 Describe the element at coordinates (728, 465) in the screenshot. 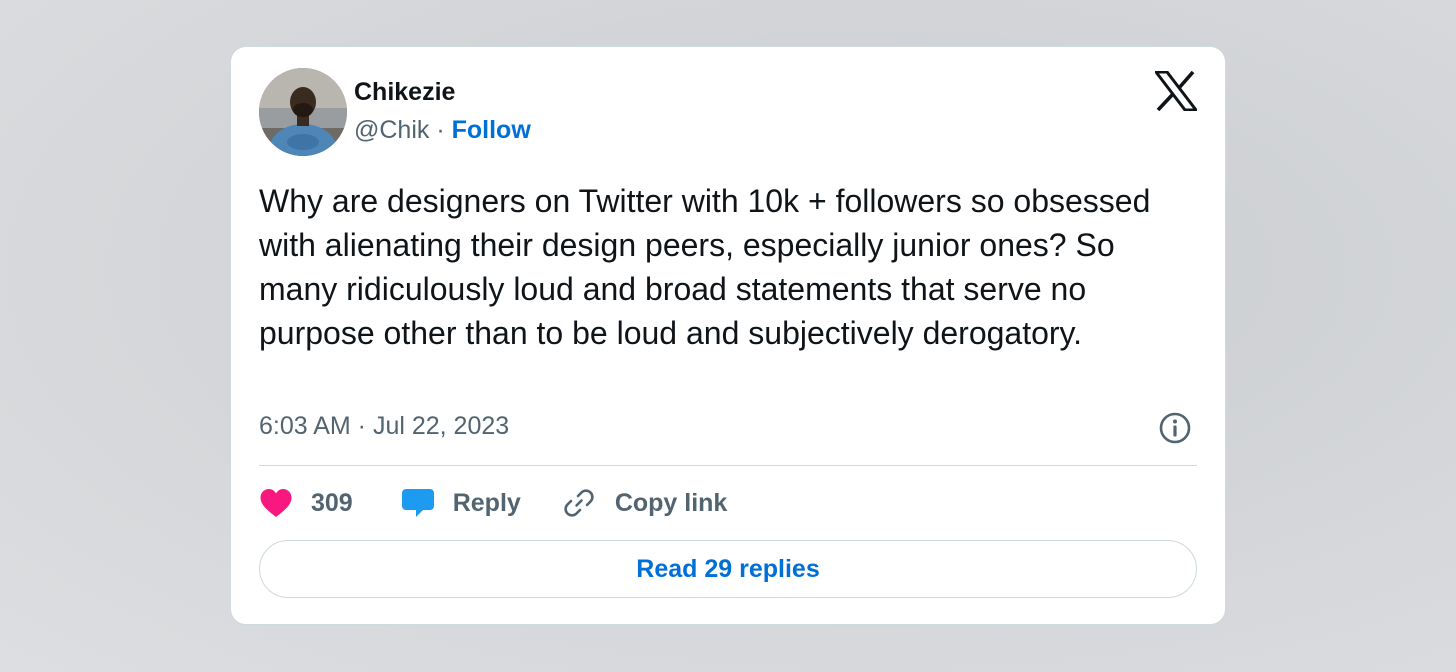

I see `divider` at that location.